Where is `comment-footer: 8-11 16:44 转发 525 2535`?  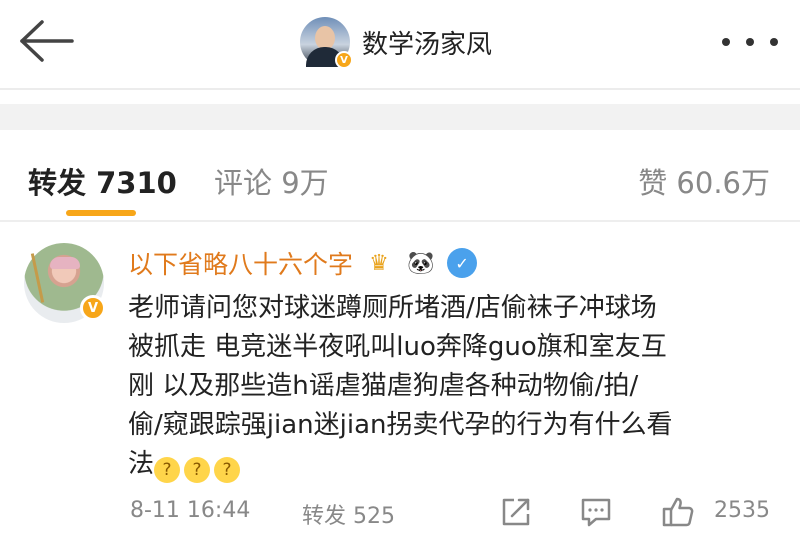 comment-footer: 8-11 16:44 转发 525 2535 is located at coordinates (400, 513).